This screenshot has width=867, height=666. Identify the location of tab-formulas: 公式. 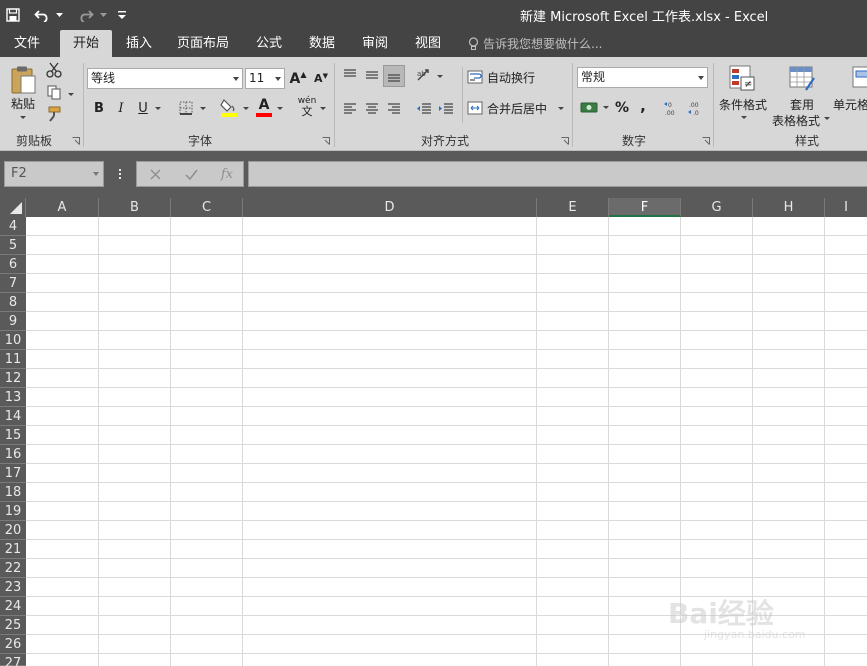
(269, 43).